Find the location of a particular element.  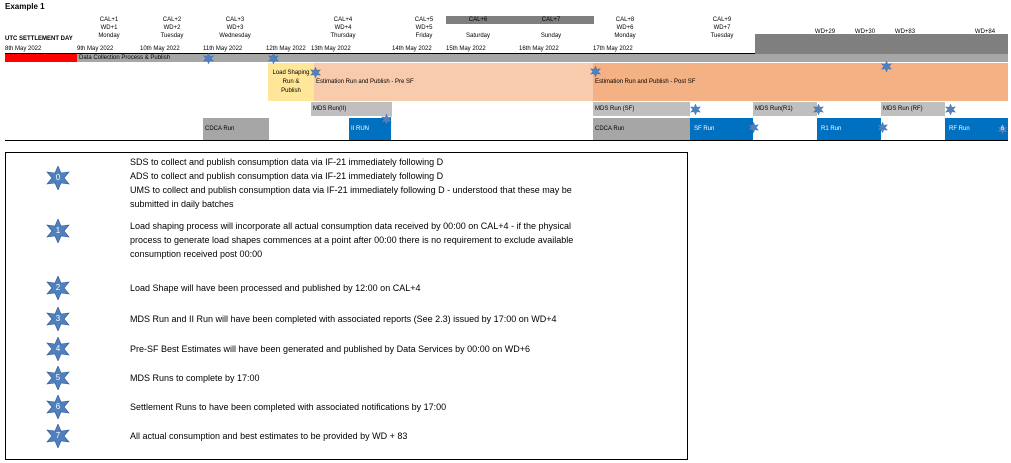

mds-sf-bar: MDS Run (SF) is located at coordinates (641, 109).